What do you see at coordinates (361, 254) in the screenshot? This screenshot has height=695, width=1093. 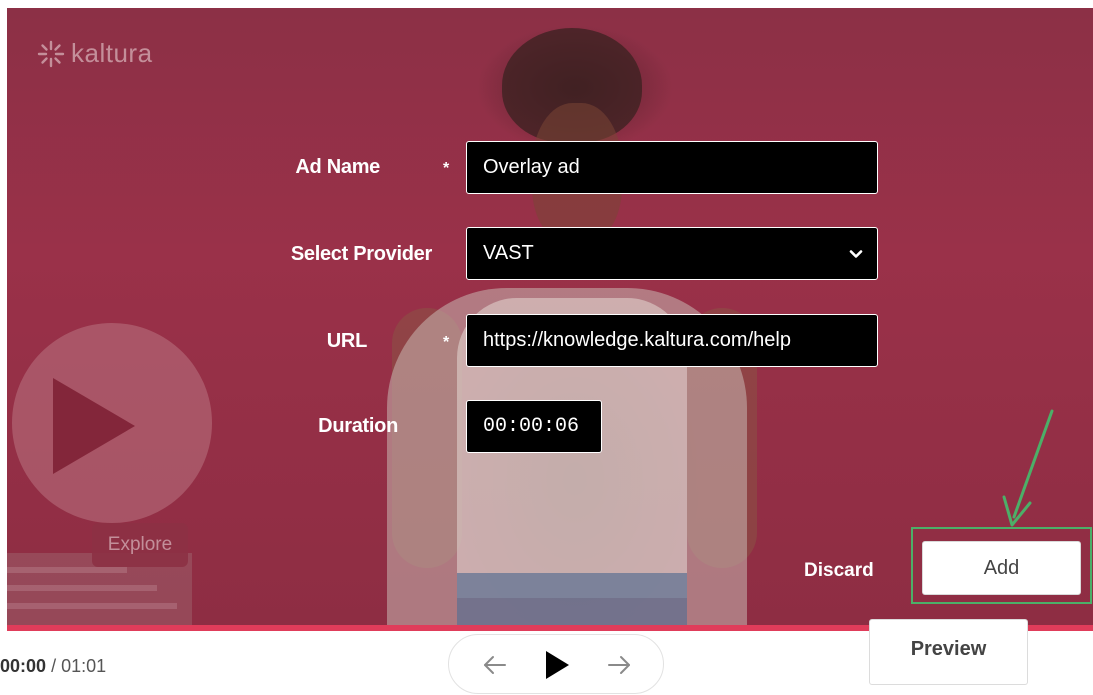 I see `provider-label: Select Provider` at bounding box center [361, 254].